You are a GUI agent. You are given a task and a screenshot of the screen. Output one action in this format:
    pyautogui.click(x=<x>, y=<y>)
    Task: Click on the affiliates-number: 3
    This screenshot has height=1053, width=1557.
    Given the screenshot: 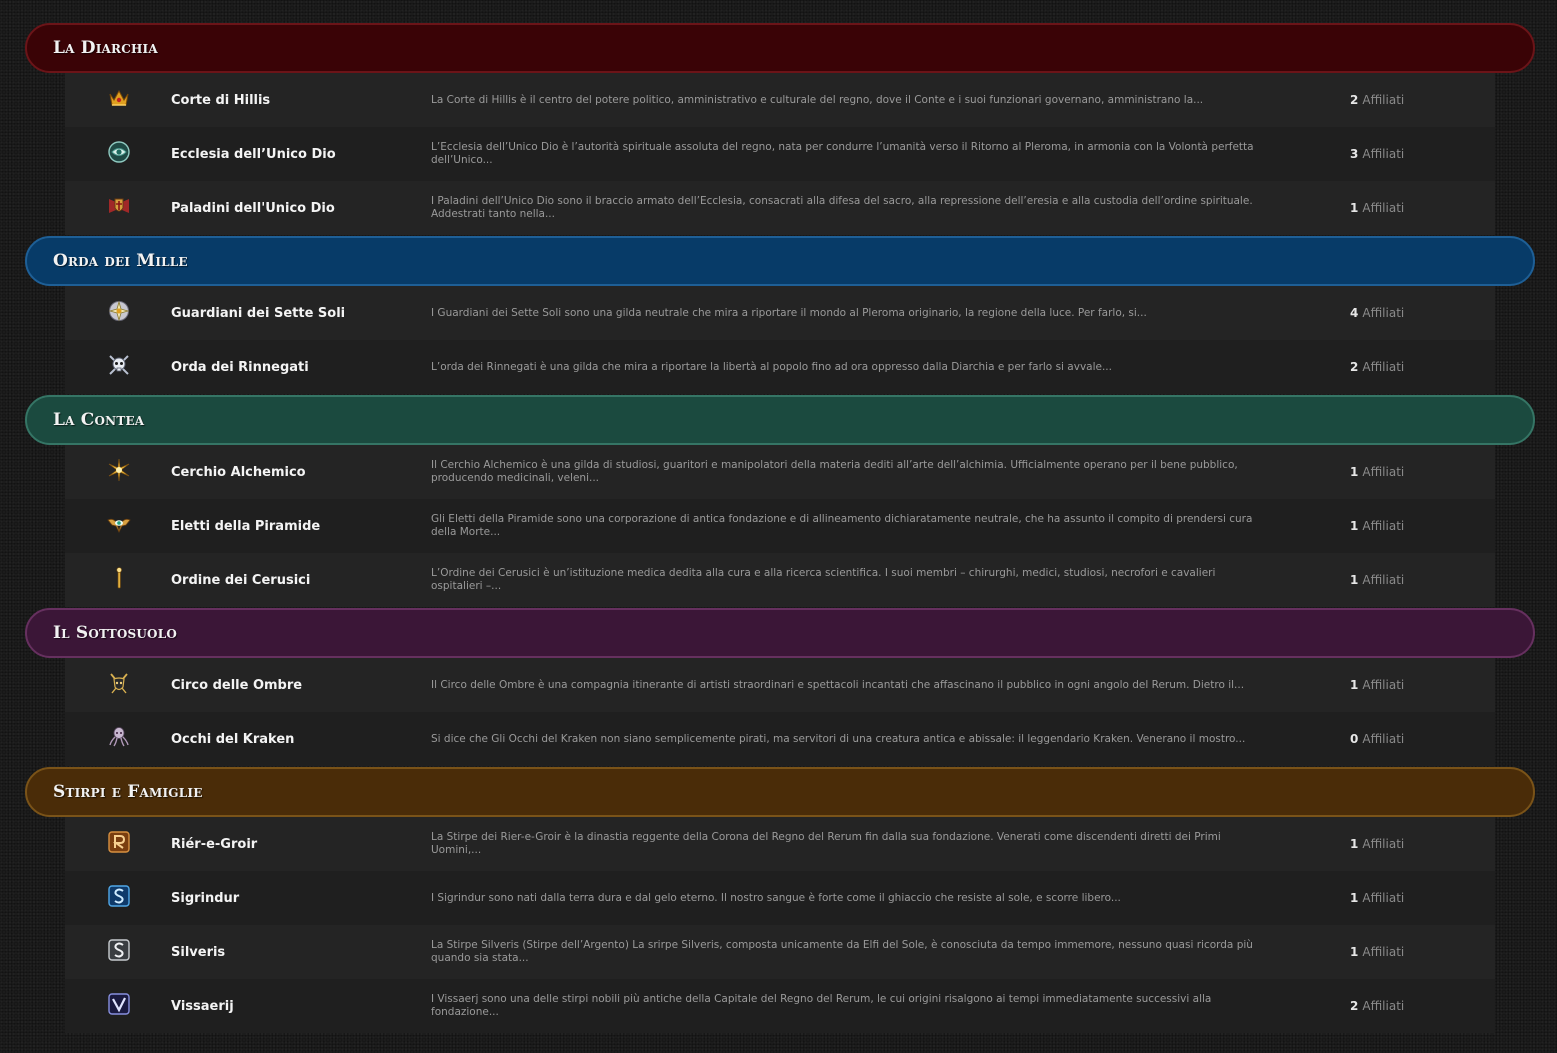 What is the action you would take?
    pyautogui.click(x=1354, y=154)
    